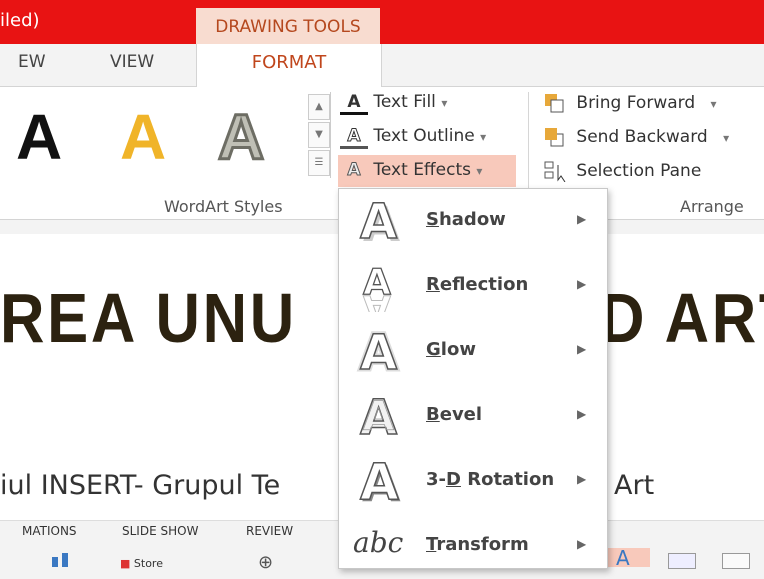 This screenshot has width=764, height=579. Describe the element at coordinates (622, 171) in the screenshot. I see `selection-pane-button: Selection Pane` at that location.